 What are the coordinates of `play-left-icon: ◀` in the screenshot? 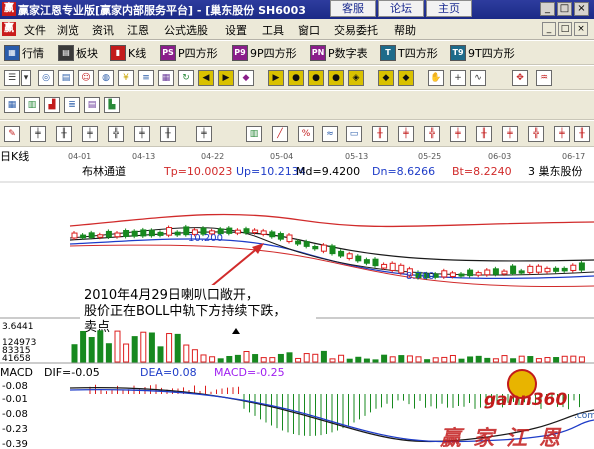 It's located at (206, 78).